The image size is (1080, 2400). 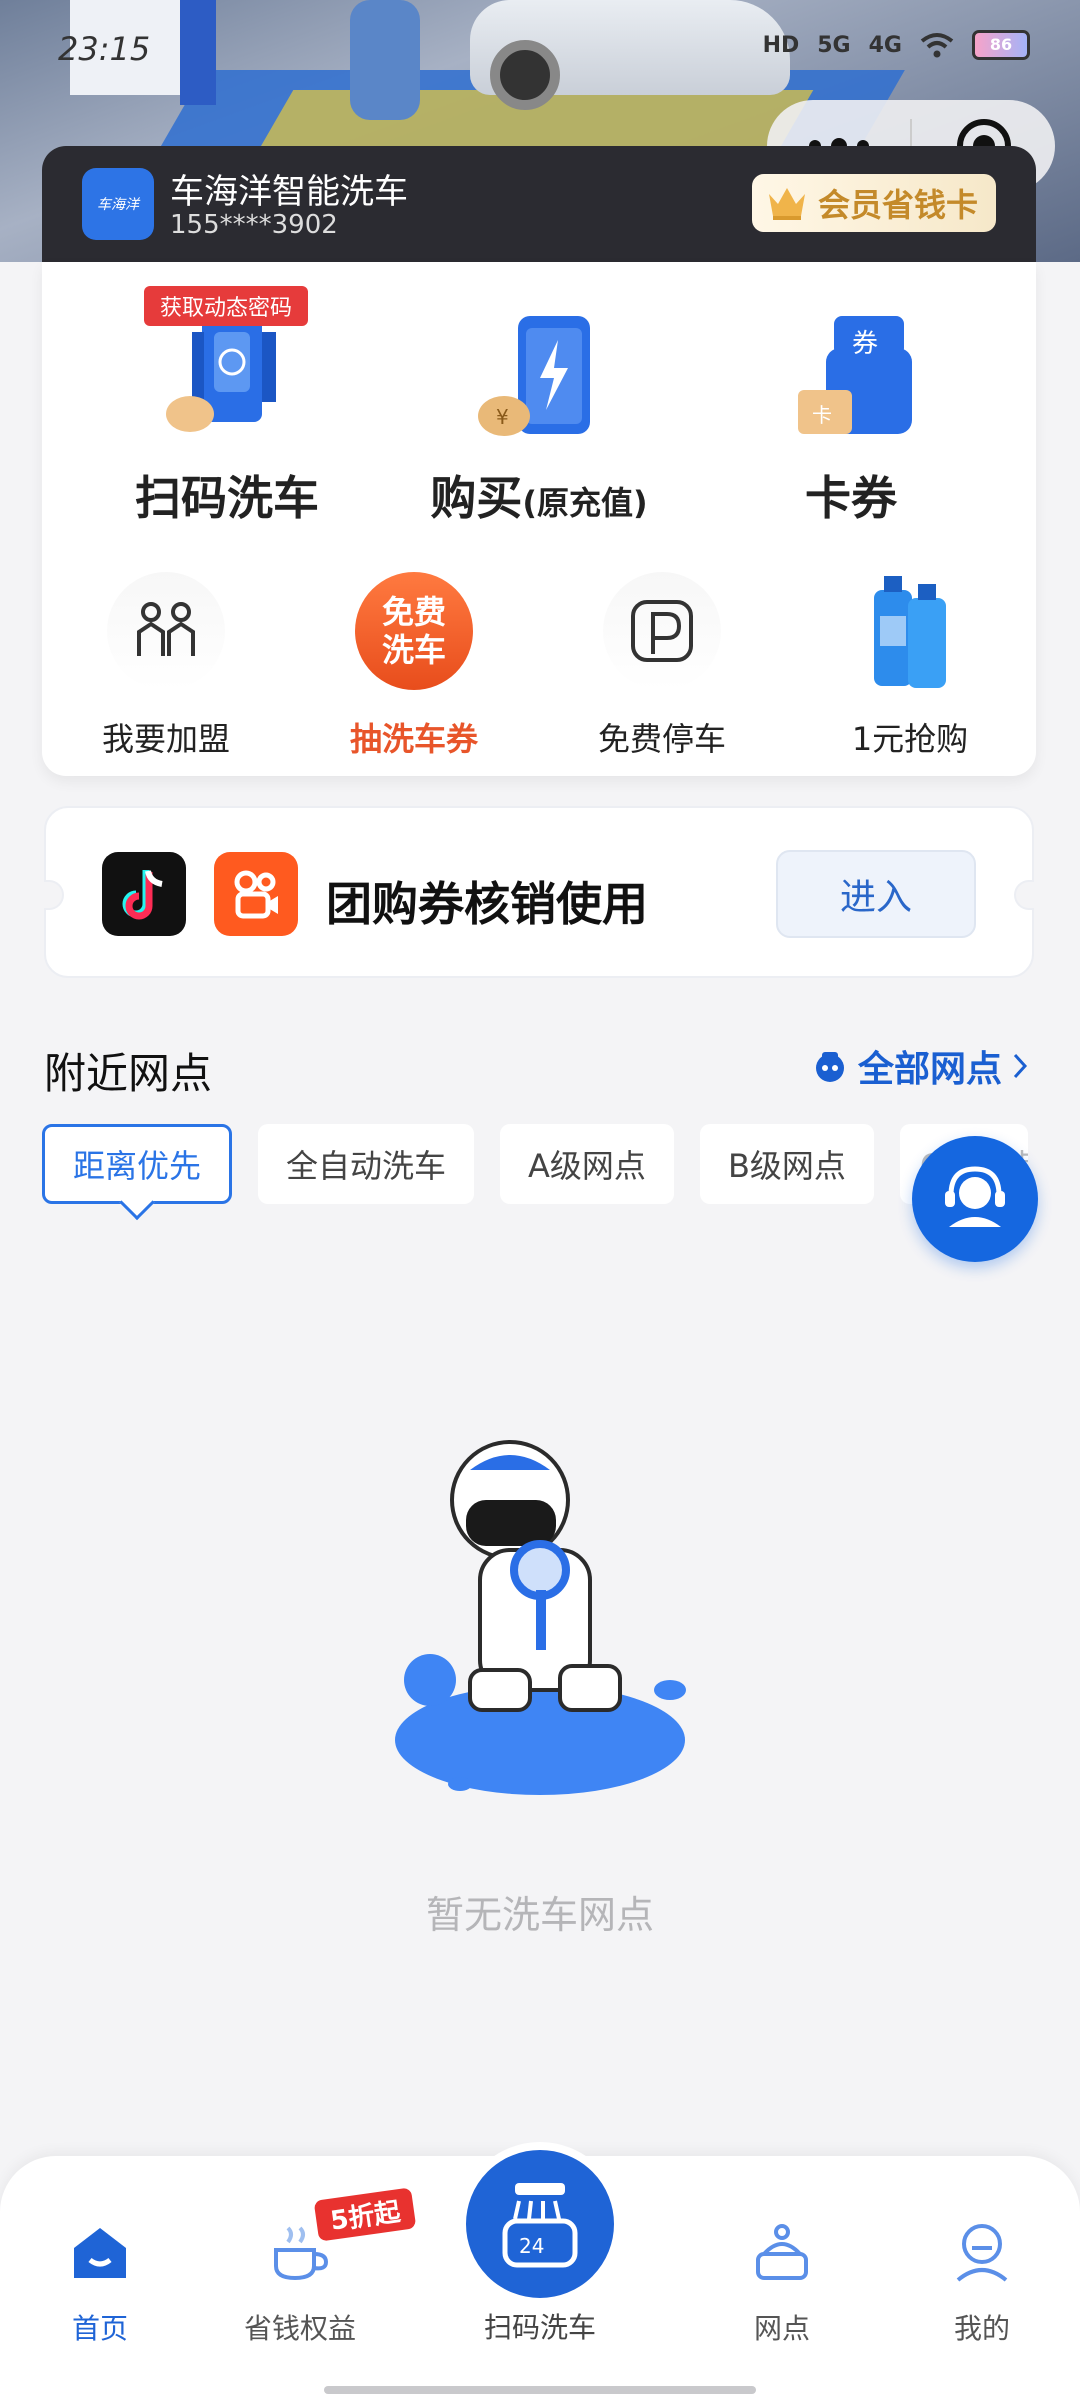 I want to click on coupon-entry: 券 卡 卡券, so click(x=851, y=393).